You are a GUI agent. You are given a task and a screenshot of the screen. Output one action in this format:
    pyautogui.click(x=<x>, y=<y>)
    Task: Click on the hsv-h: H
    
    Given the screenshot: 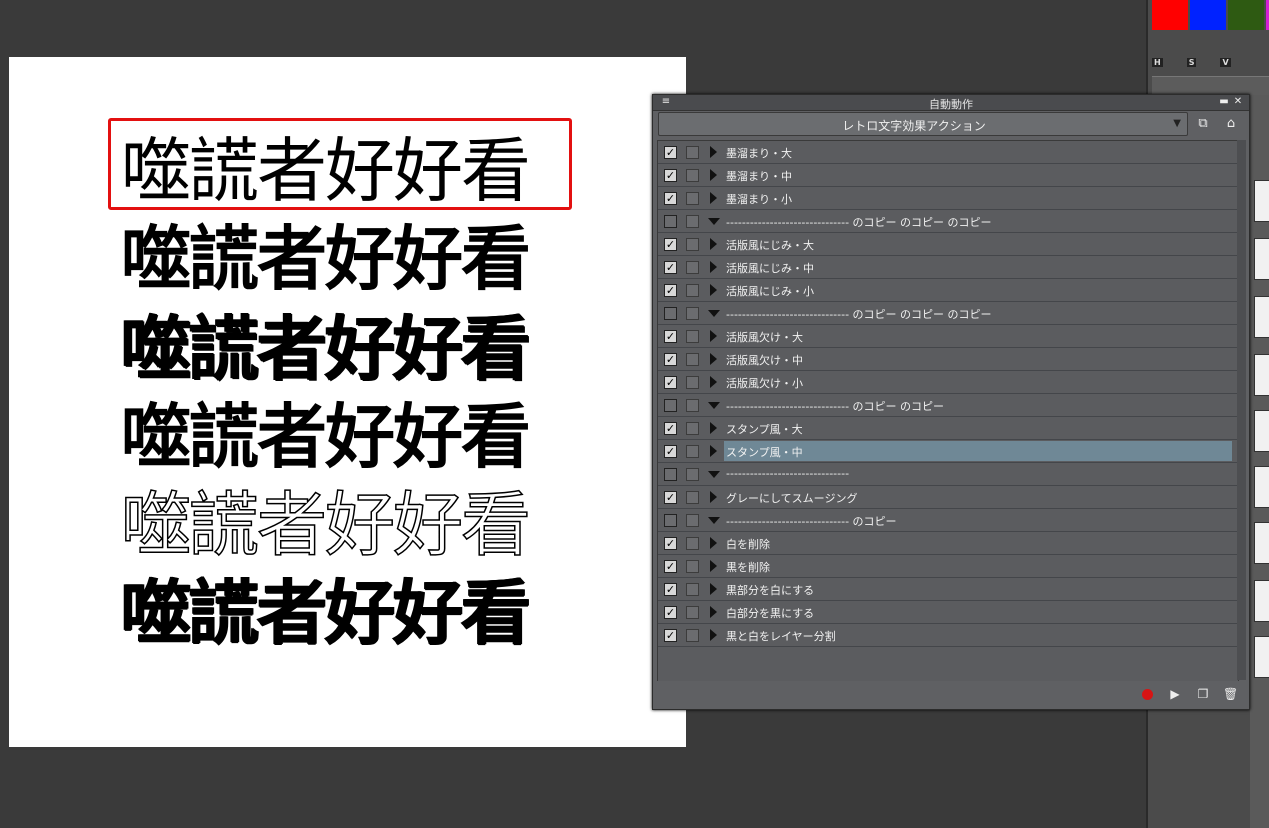 What is the action you would take?
    pyautogui.click(x=1157, y=62)
    